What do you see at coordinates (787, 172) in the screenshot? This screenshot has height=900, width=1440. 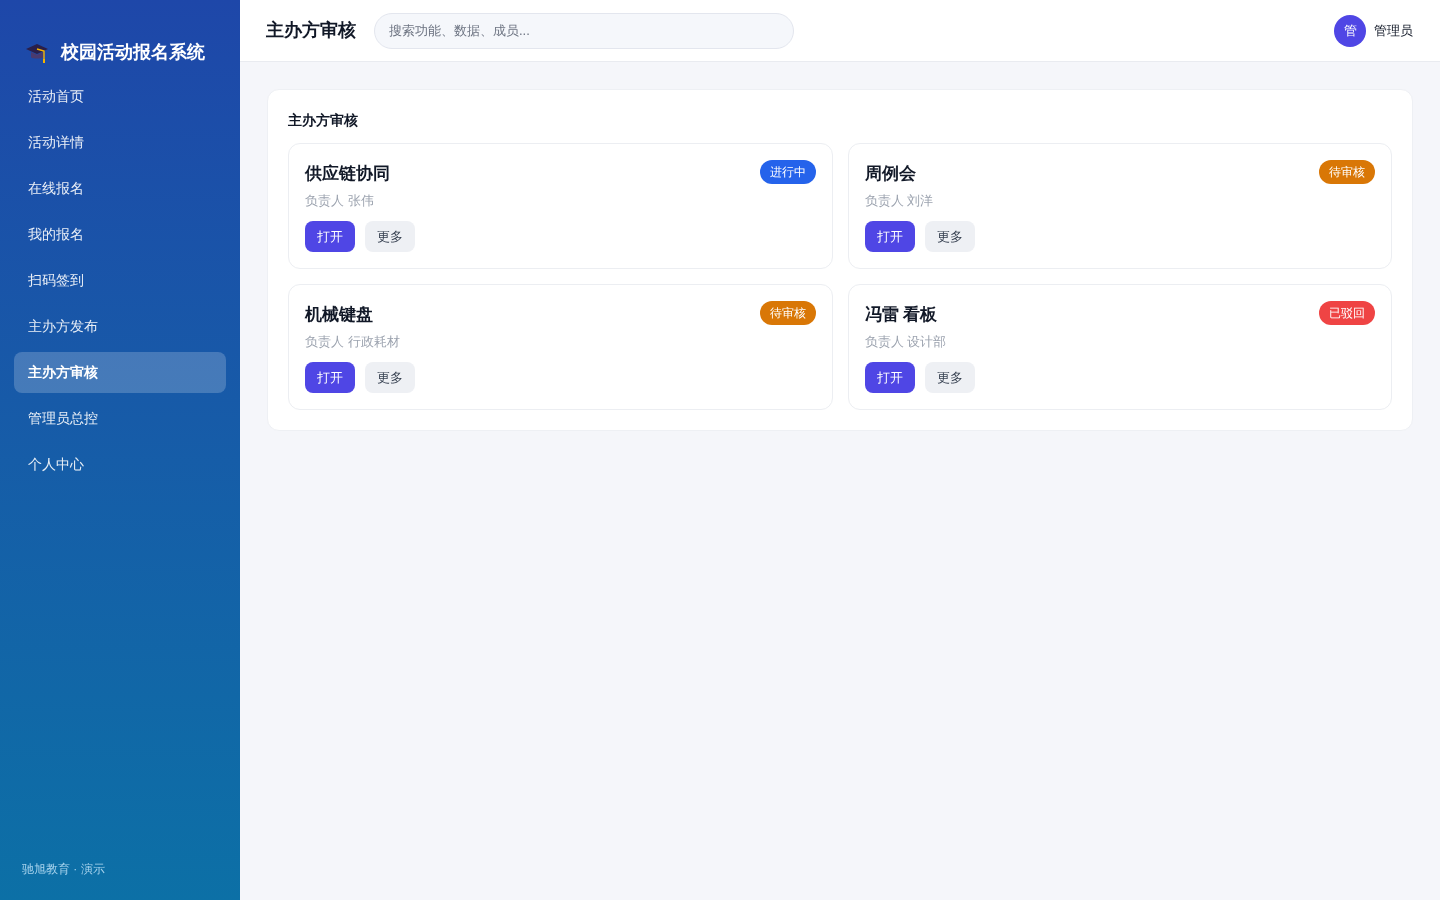 I see `status-badge: 进行中` at bounding box center [787, 172].